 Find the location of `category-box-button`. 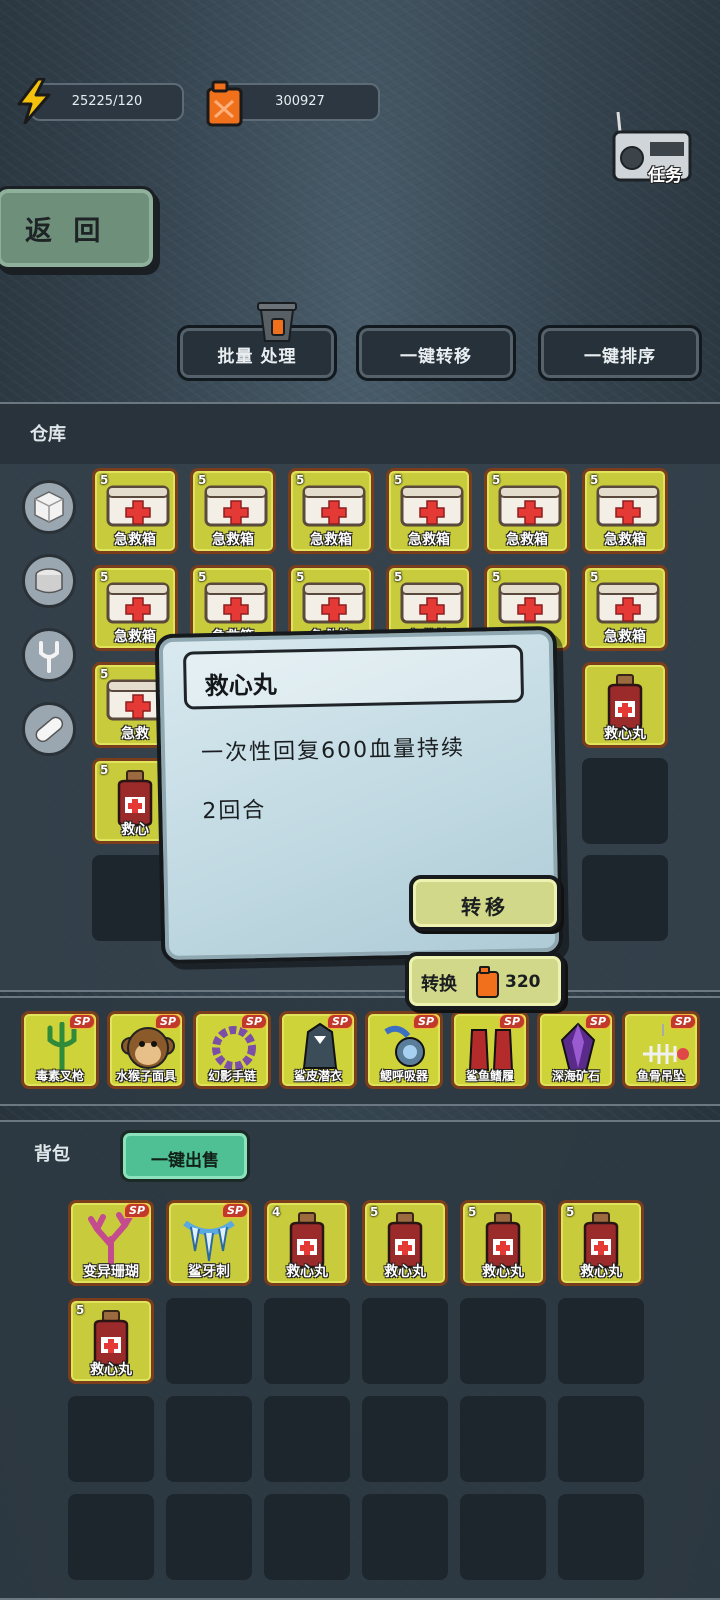

category-box-button is located at coordinates (49, 507).